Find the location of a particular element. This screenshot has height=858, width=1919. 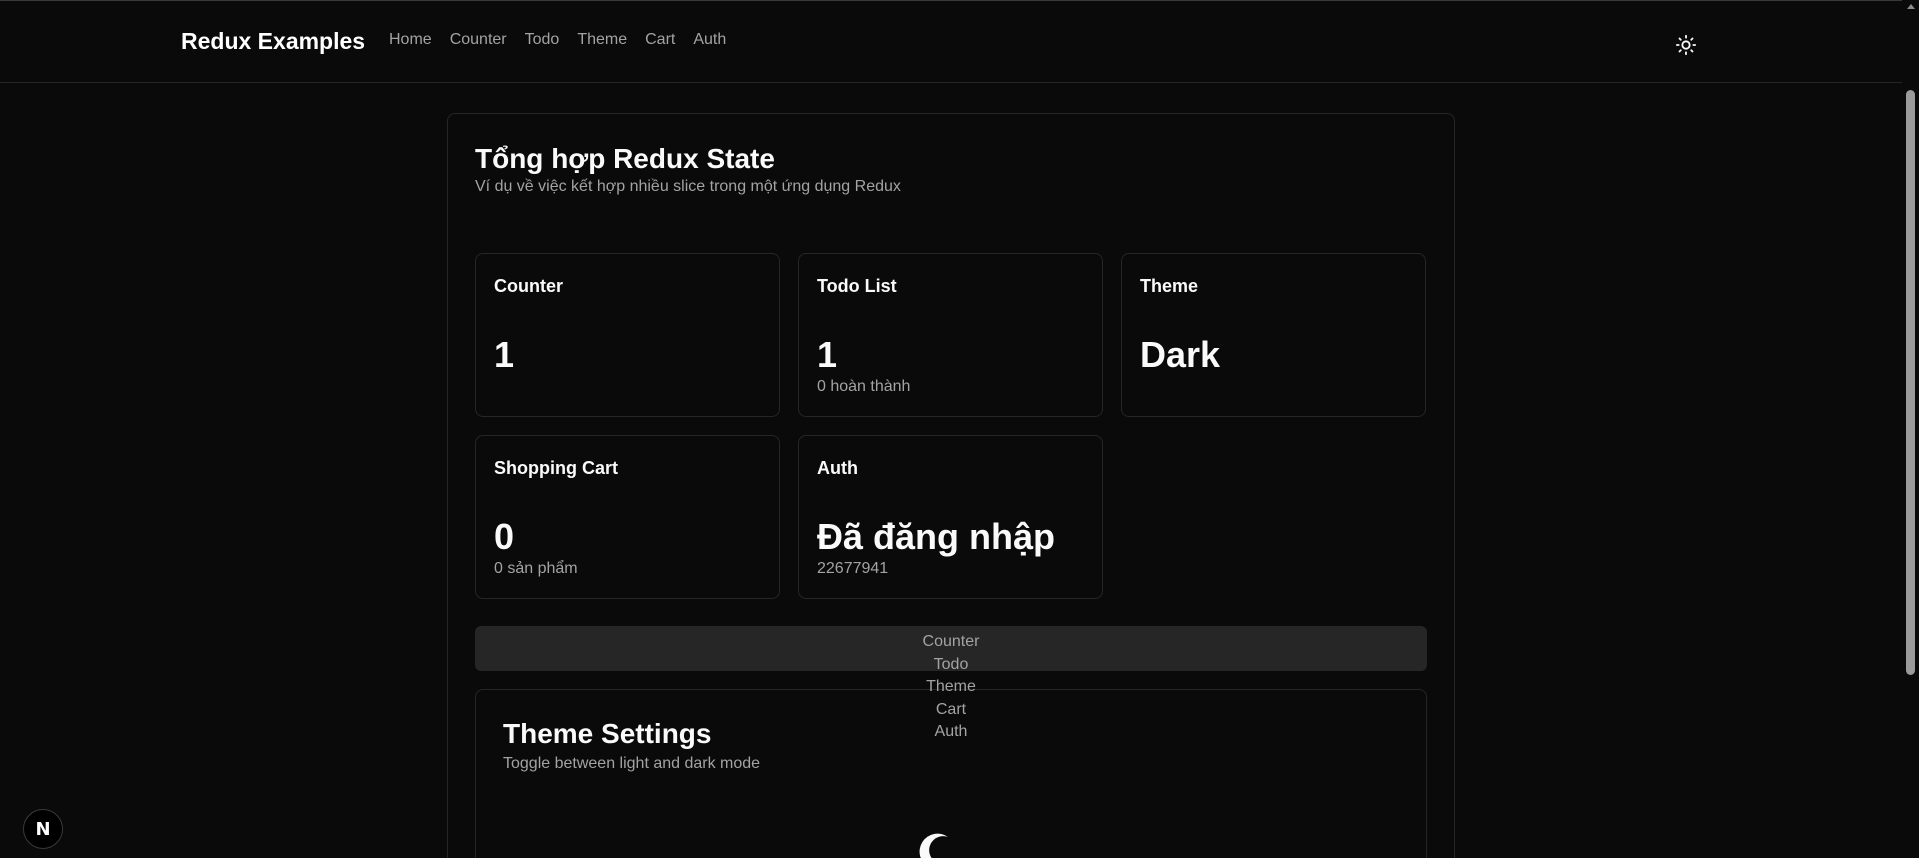

tab-cart: Cart is located at coordinates (951, 710).